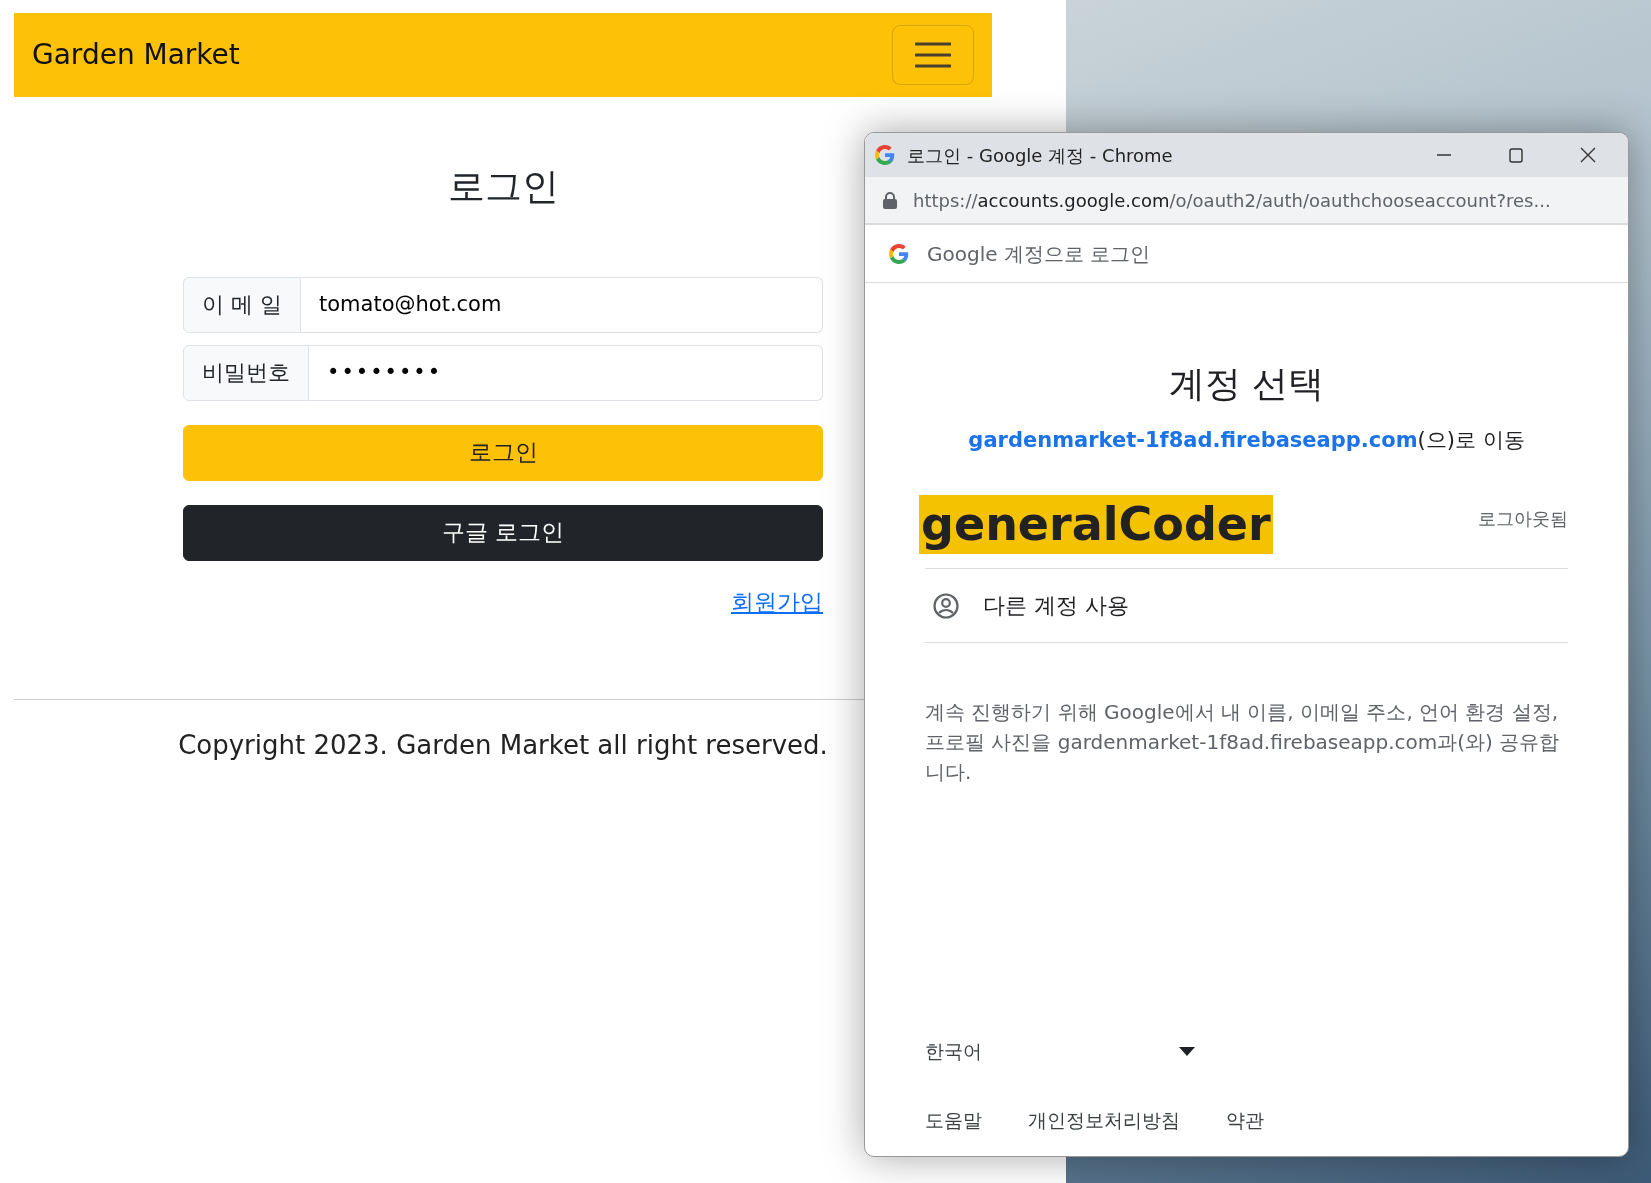 This screenshot has height=1183, width=1651. Describe the element at coordinates (566, 372) in the screenshot. I see `input-field: ••••••••` at that location.